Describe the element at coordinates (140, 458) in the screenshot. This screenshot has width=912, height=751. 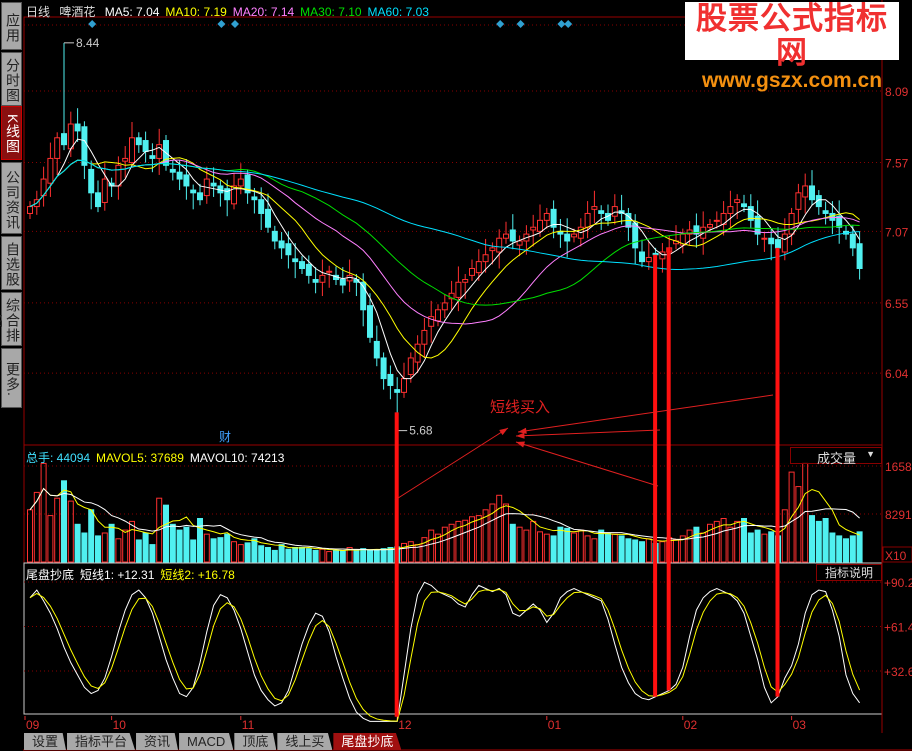
I see `indicator-value: MAVOL5: 37689` at that location.